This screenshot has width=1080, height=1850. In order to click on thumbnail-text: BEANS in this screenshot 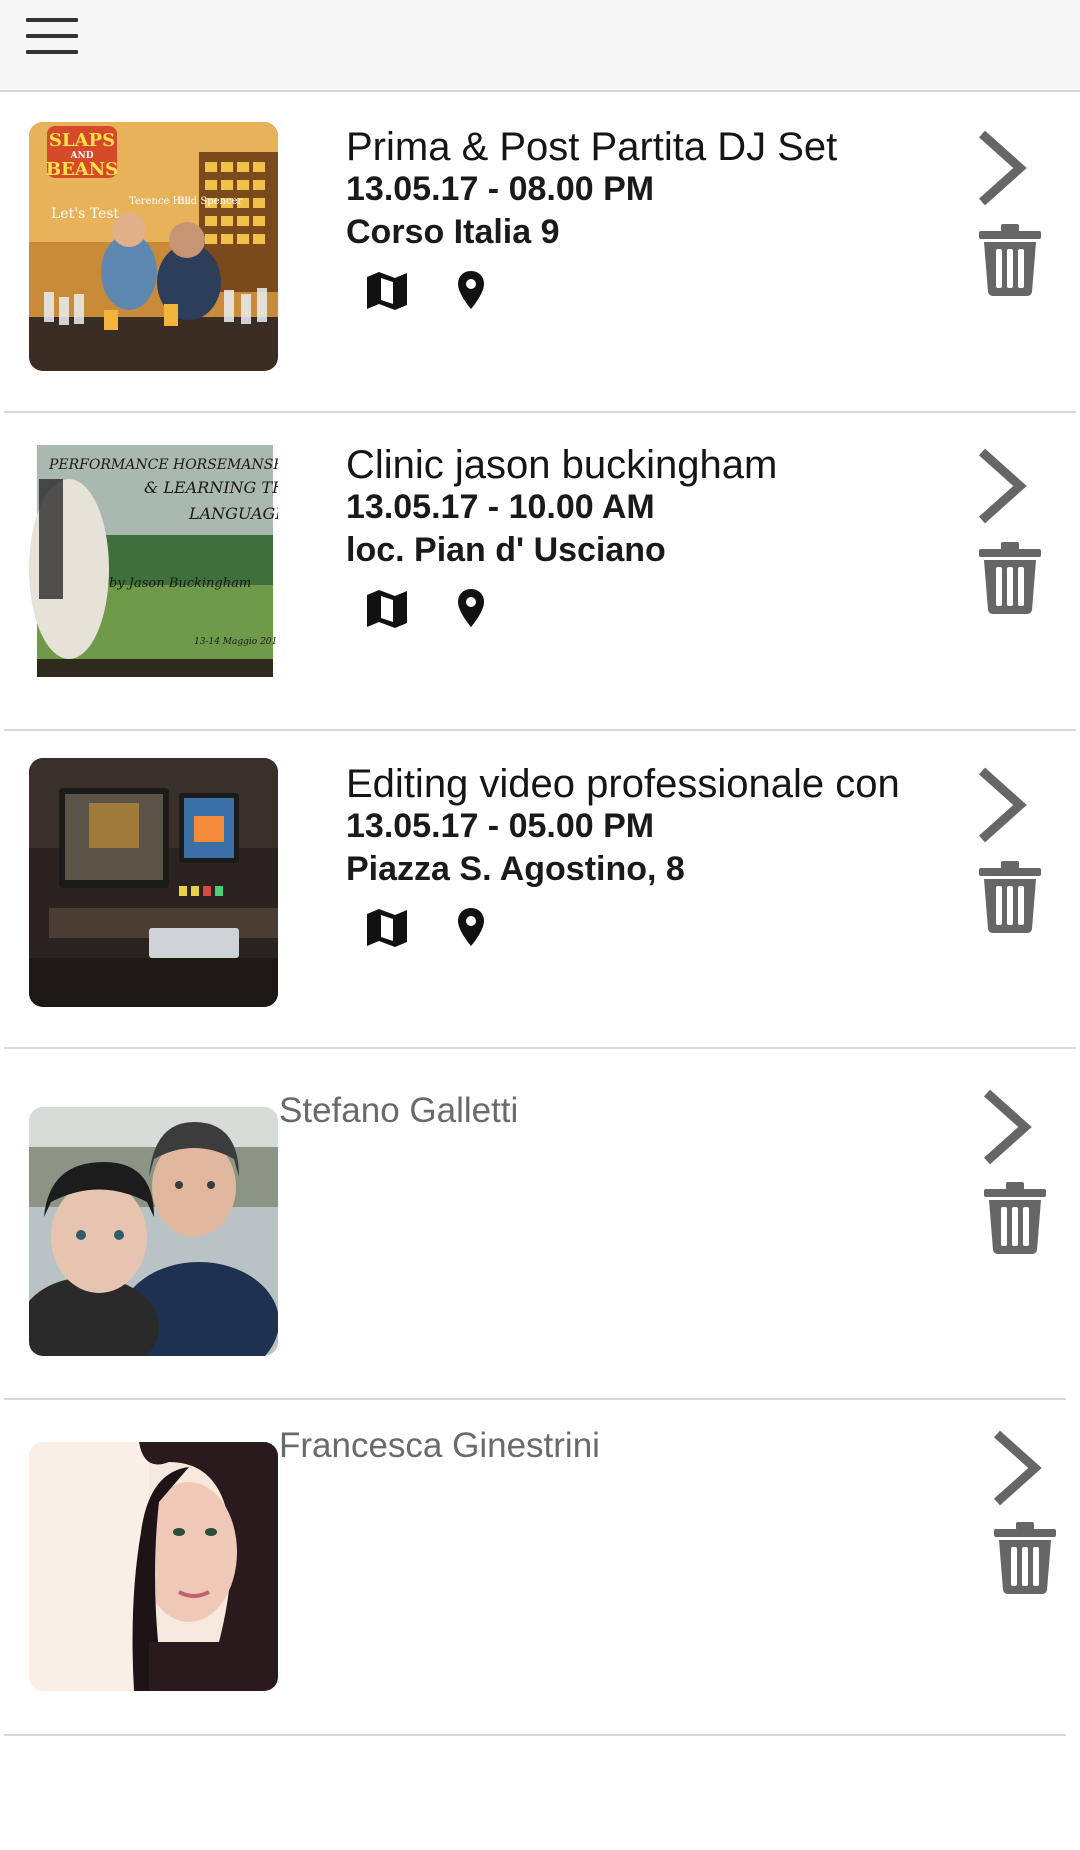, I will do `click(82, 169)`.